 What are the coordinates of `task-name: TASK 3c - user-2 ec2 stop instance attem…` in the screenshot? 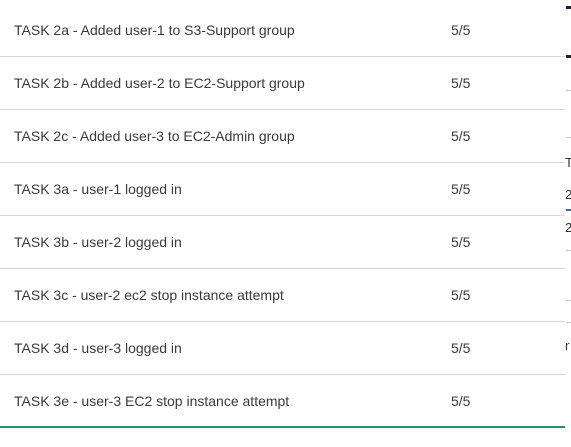 It's located at (149, 295).